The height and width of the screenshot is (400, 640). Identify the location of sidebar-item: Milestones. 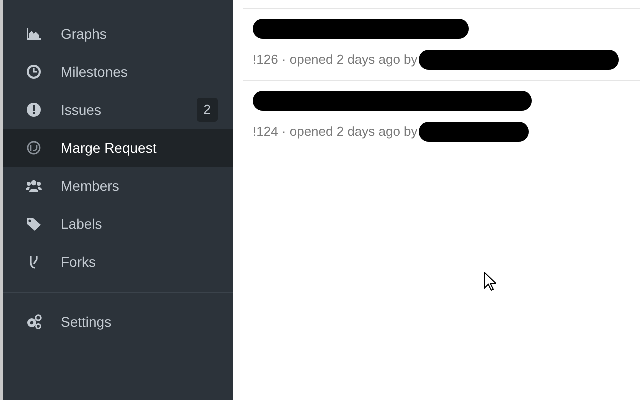
(118, 72).